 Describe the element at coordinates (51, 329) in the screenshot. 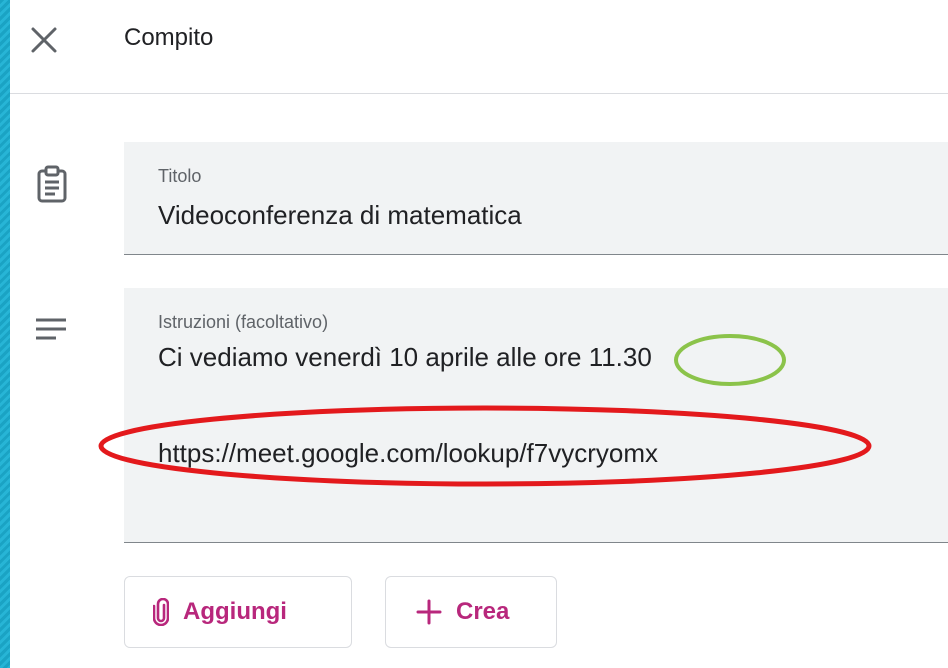

I see `notes-icon` at that location.